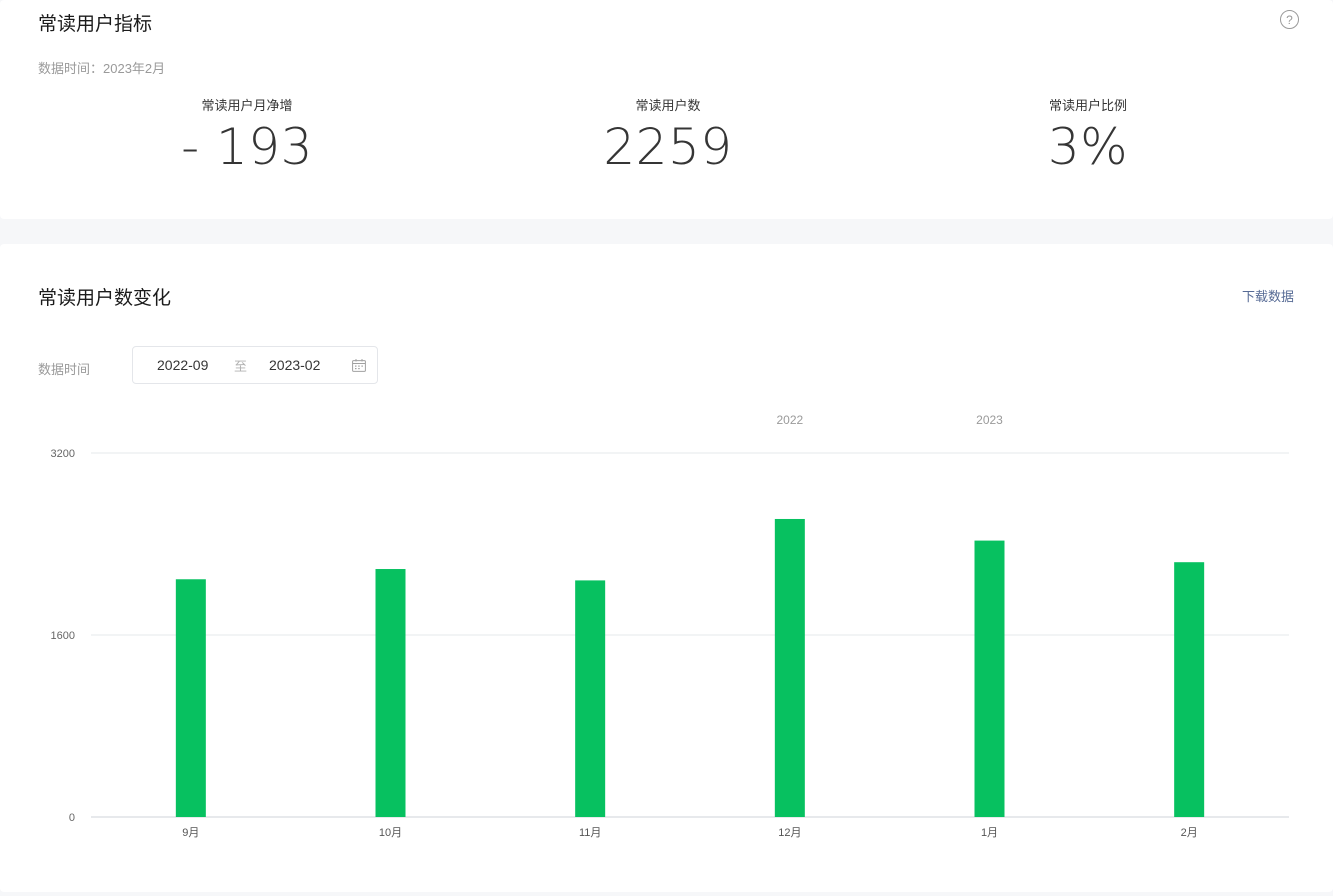  I want to click on date-range-picker: 2022-09 至 2023-02, so click(255, 365).